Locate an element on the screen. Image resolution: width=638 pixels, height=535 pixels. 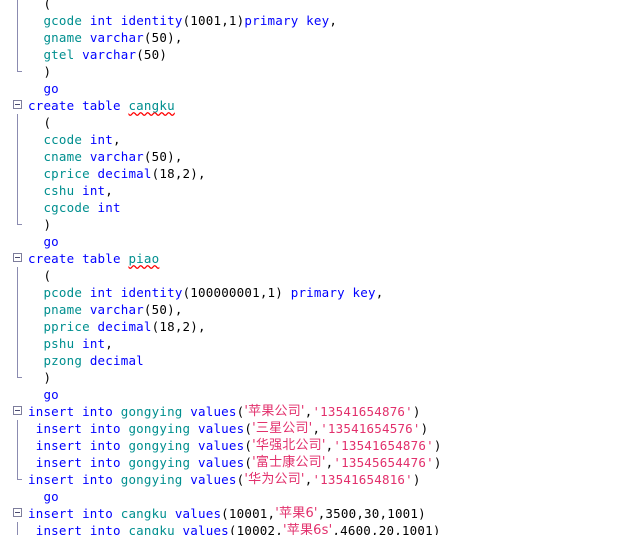
code-token: identity is located at coordinates (151, 20).